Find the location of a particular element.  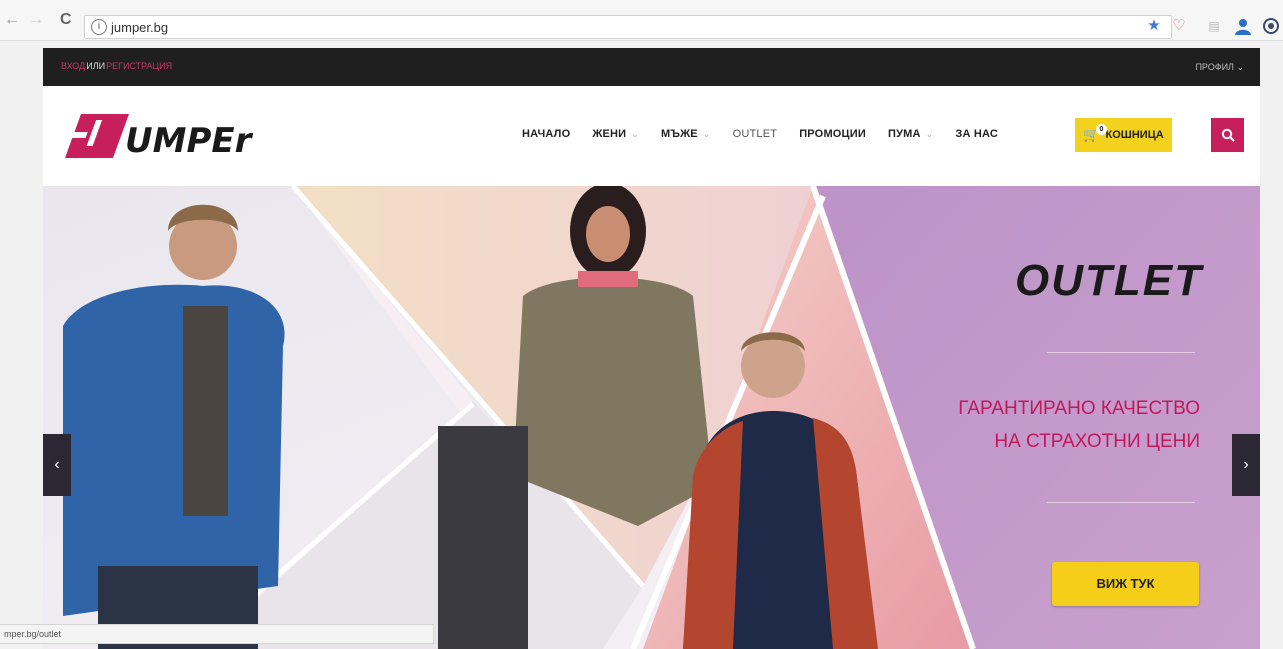

auth-links: ВХОДИЛИРЕГИСТРАЦИЯ is located at coordinates (116, 66).